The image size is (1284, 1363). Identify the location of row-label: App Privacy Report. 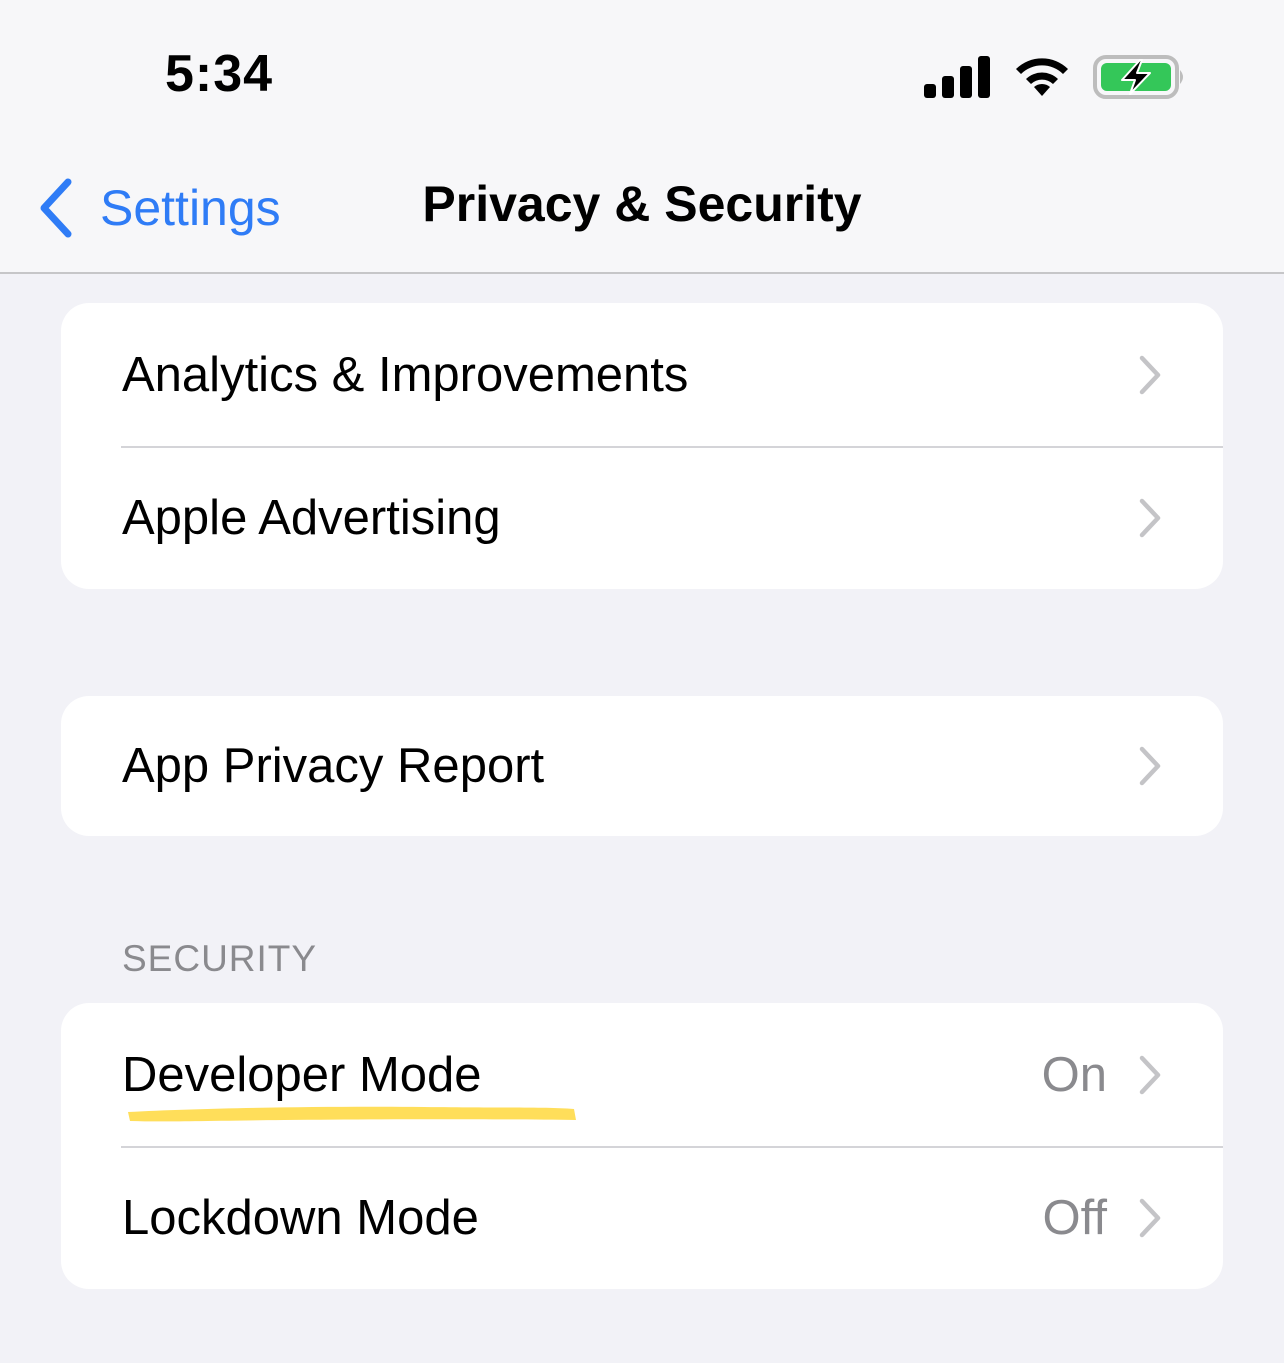
(333, 766).